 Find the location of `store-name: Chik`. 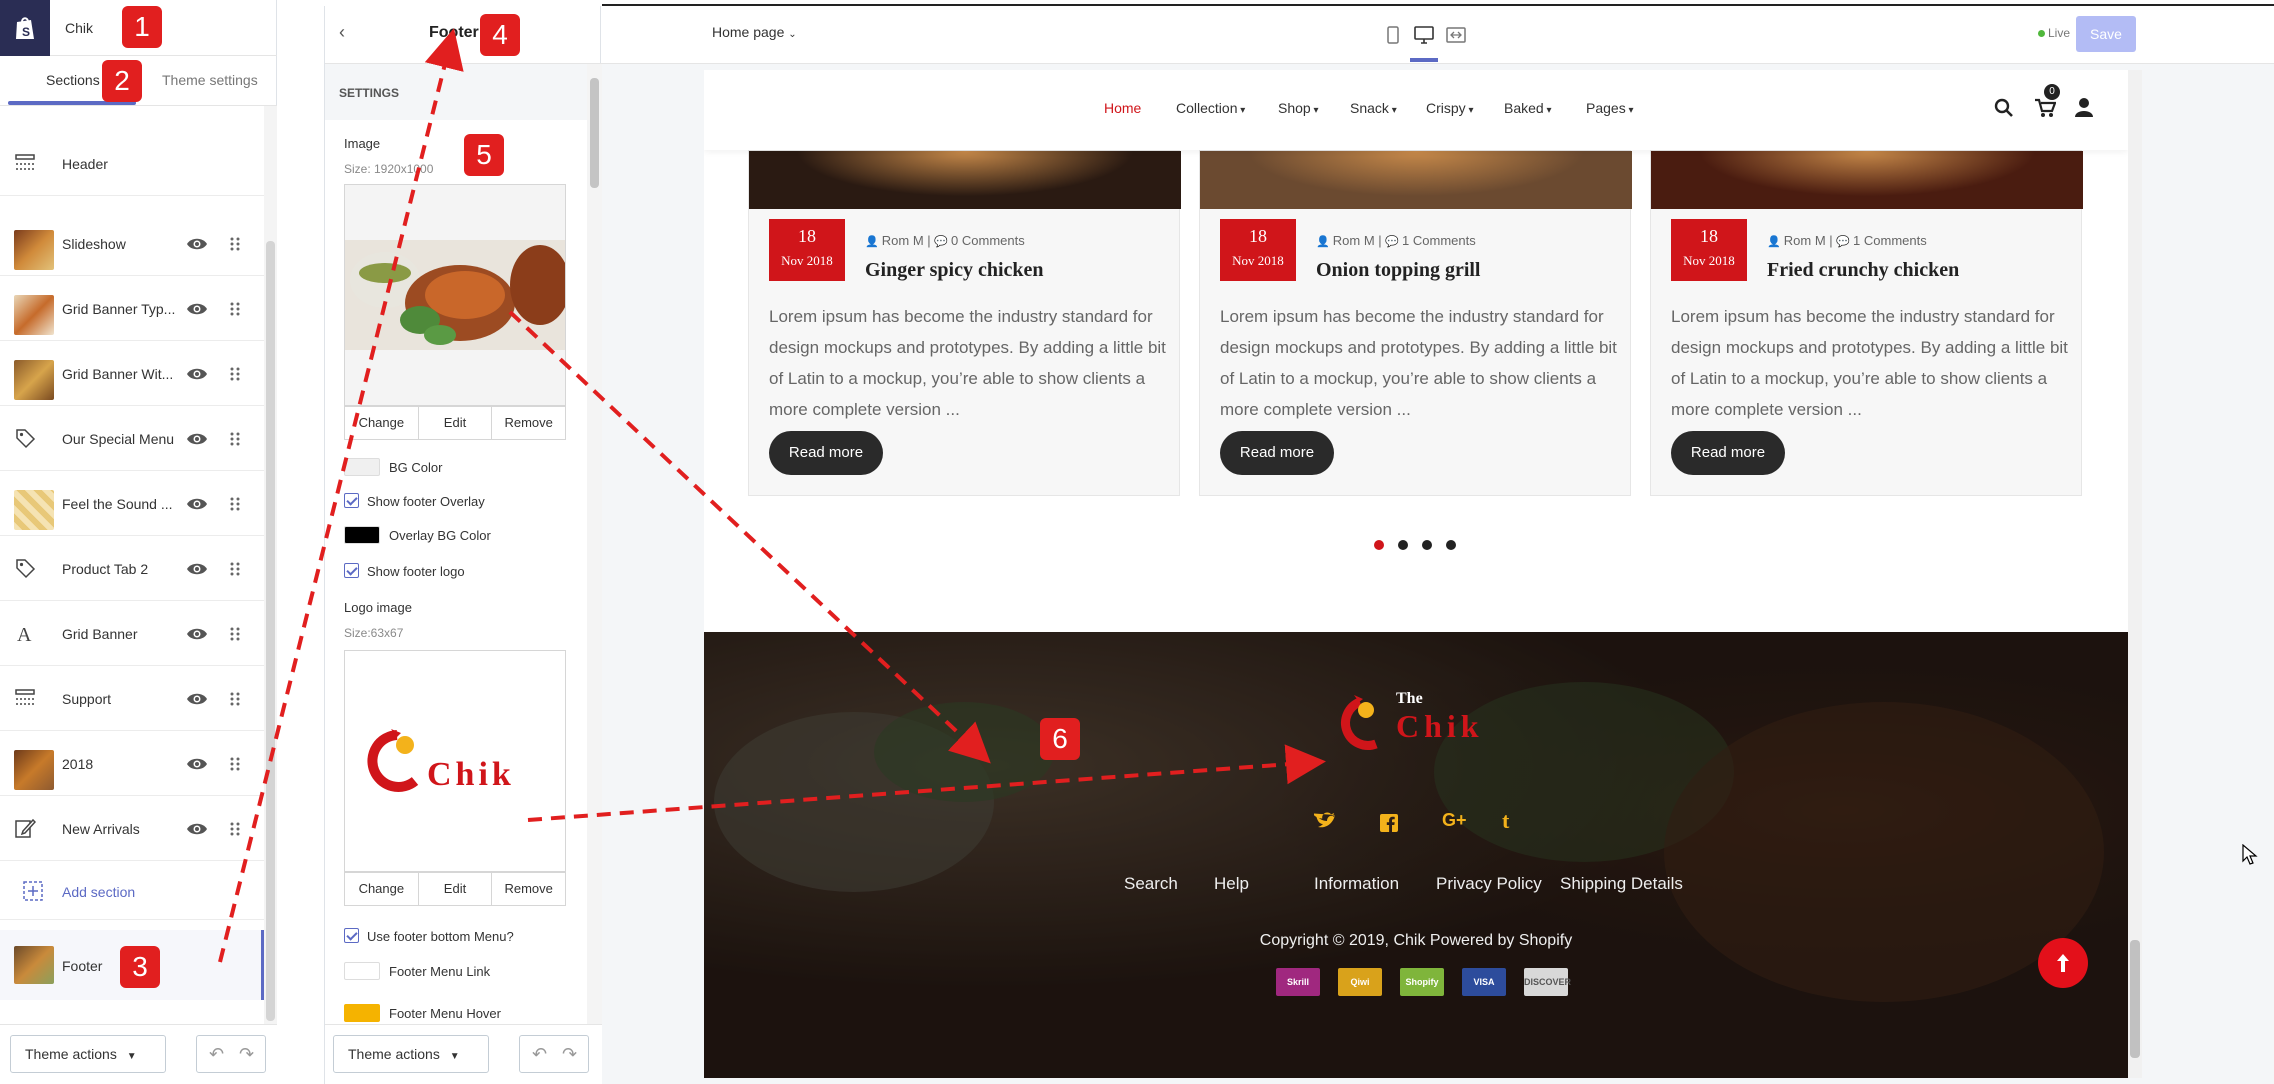

store-name: Chik is located at coordinates (79, 28).